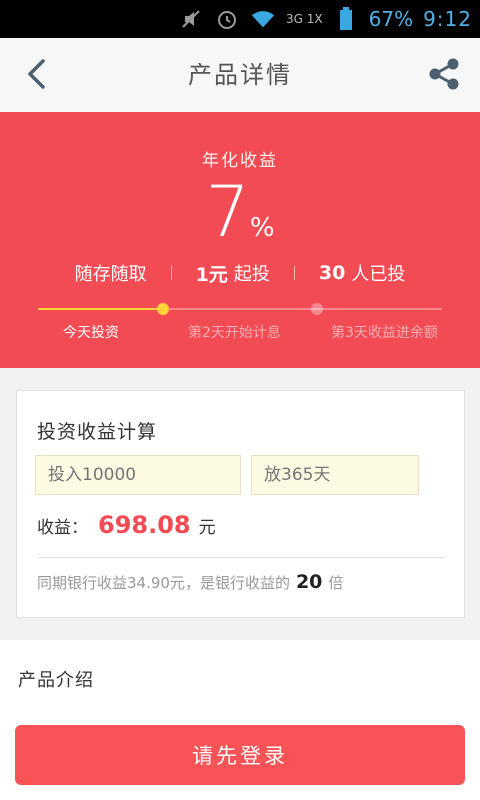 The height and width of the screenshot is (800, 480). I want to click on step-earnings-credited: 第3天收益进余额, so click(384, 333).